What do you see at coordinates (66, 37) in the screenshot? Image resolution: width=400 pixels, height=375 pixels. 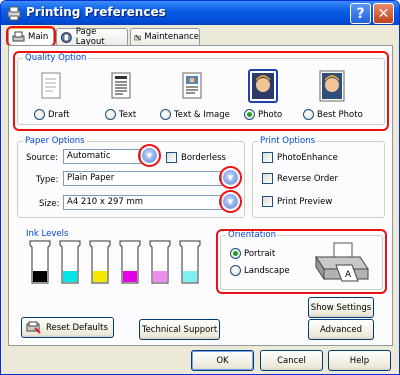 I see `page-layout-icon` at bounding box center [66, 37].